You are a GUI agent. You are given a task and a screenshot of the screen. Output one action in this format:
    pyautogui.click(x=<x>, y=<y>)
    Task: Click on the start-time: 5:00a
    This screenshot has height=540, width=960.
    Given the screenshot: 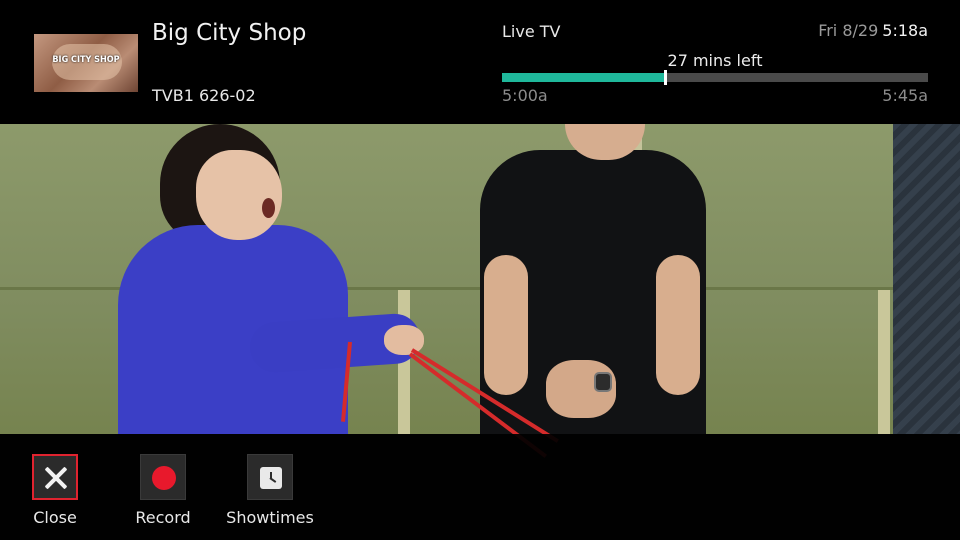 What is the action you would take?
    pyautogui.click(x=525, y=95)
    